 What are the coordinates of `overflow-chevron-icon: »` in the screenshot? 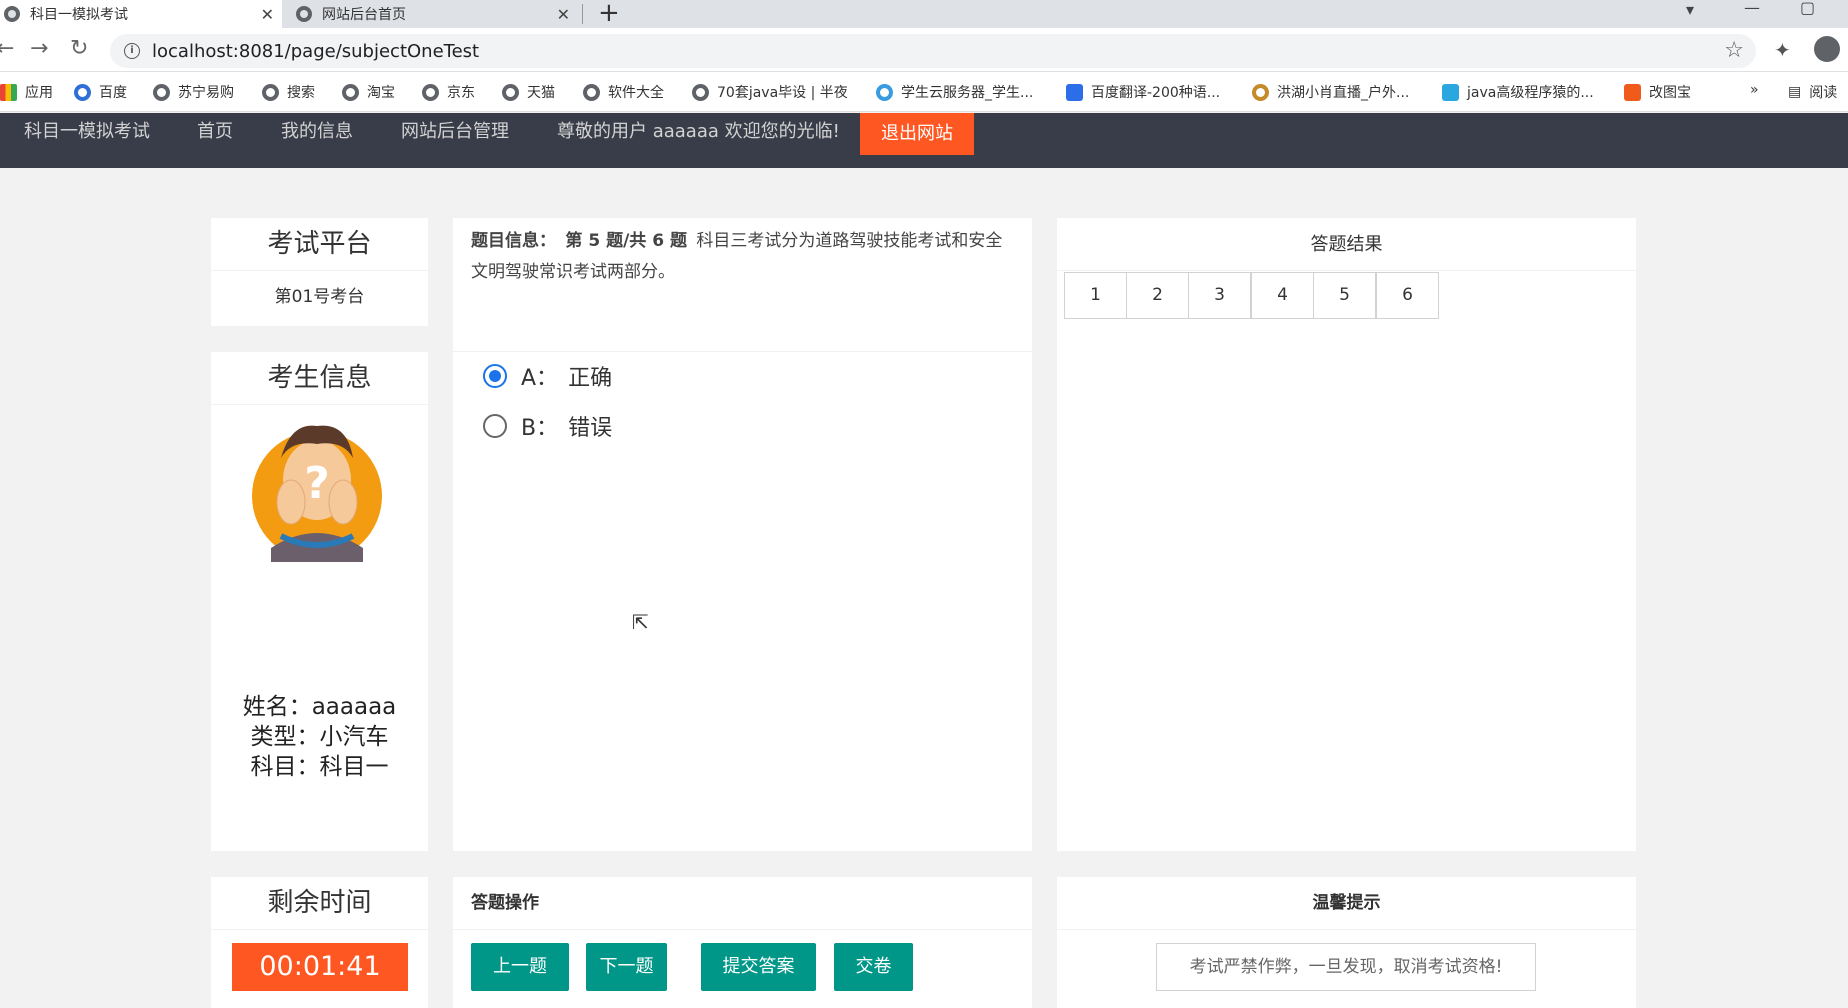 It's located at (1754, 90).